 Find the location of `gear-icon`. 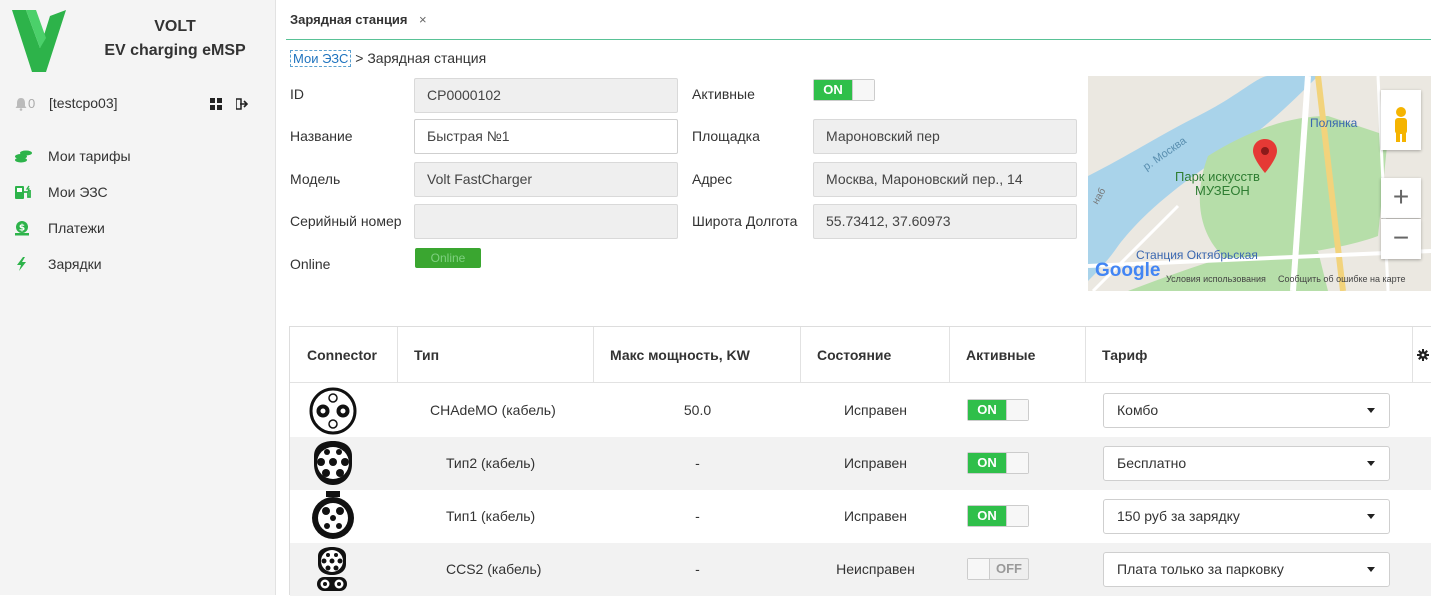

gear-icon is located at coordinates (1423, 355).